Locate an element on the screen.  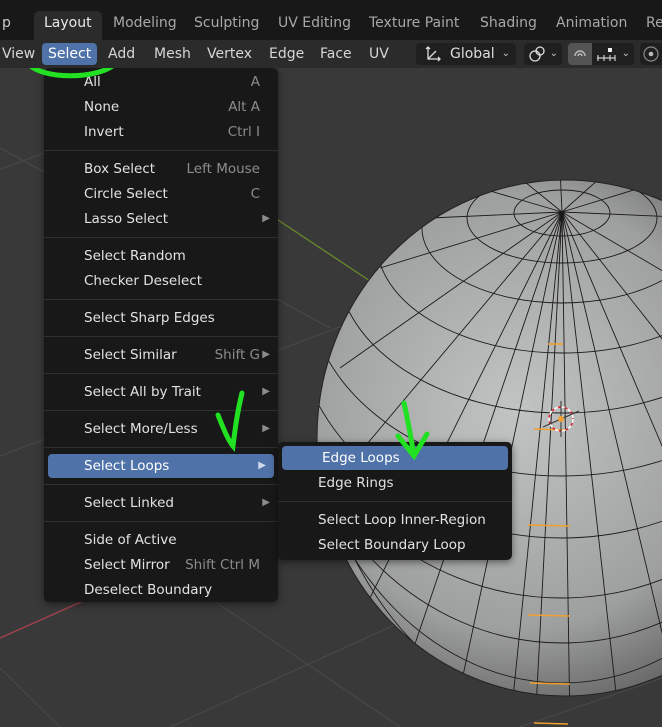
menu-item-label: Select Random is located at coordinates (135, 256).